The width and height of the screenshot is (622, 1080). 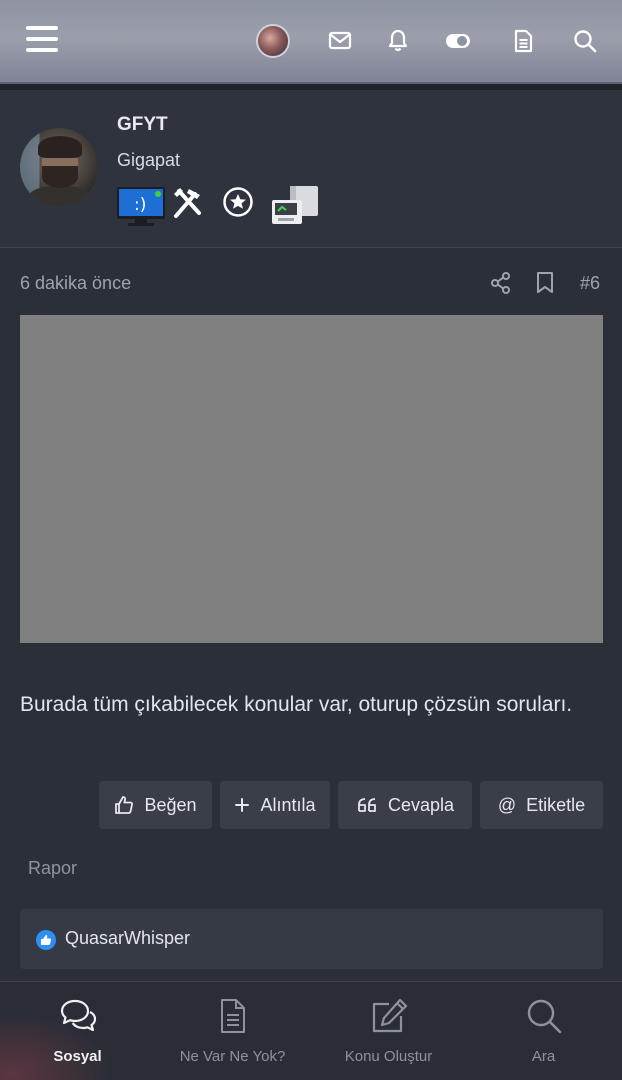 I want to click on share-icon, so click(x=501, y=283).